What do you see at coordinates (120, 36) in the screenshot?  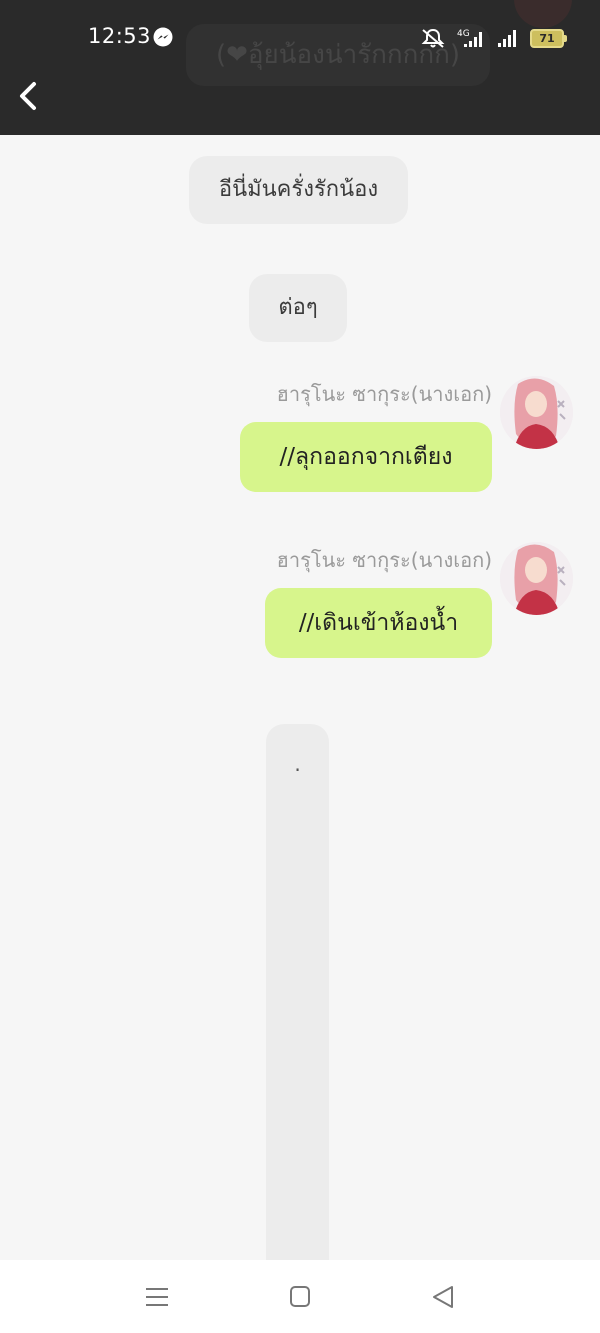 I see `status-time: 12:53` at bounding box center [120, 36].